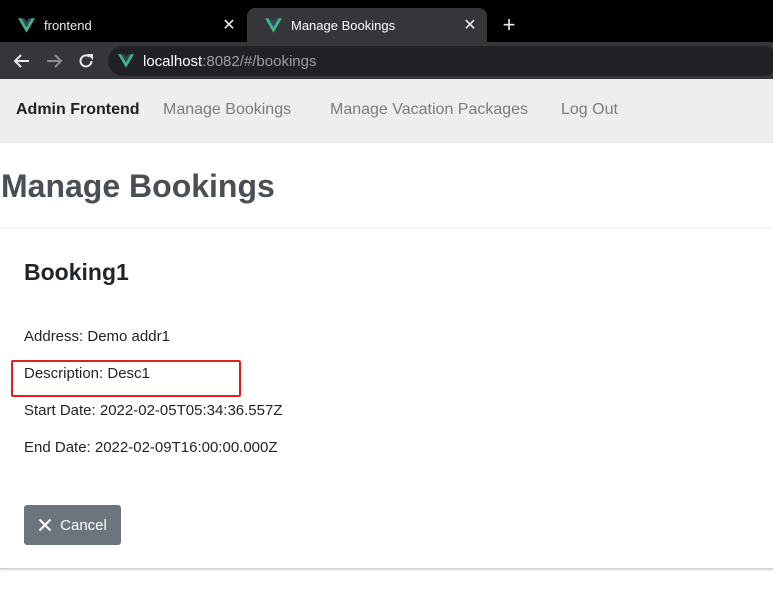  Describe the element at coordinates (153, 410) in the screenshot. I see `booking-start-date: Start Date: 2022-02-05T05:34:36.557Z` at that location.